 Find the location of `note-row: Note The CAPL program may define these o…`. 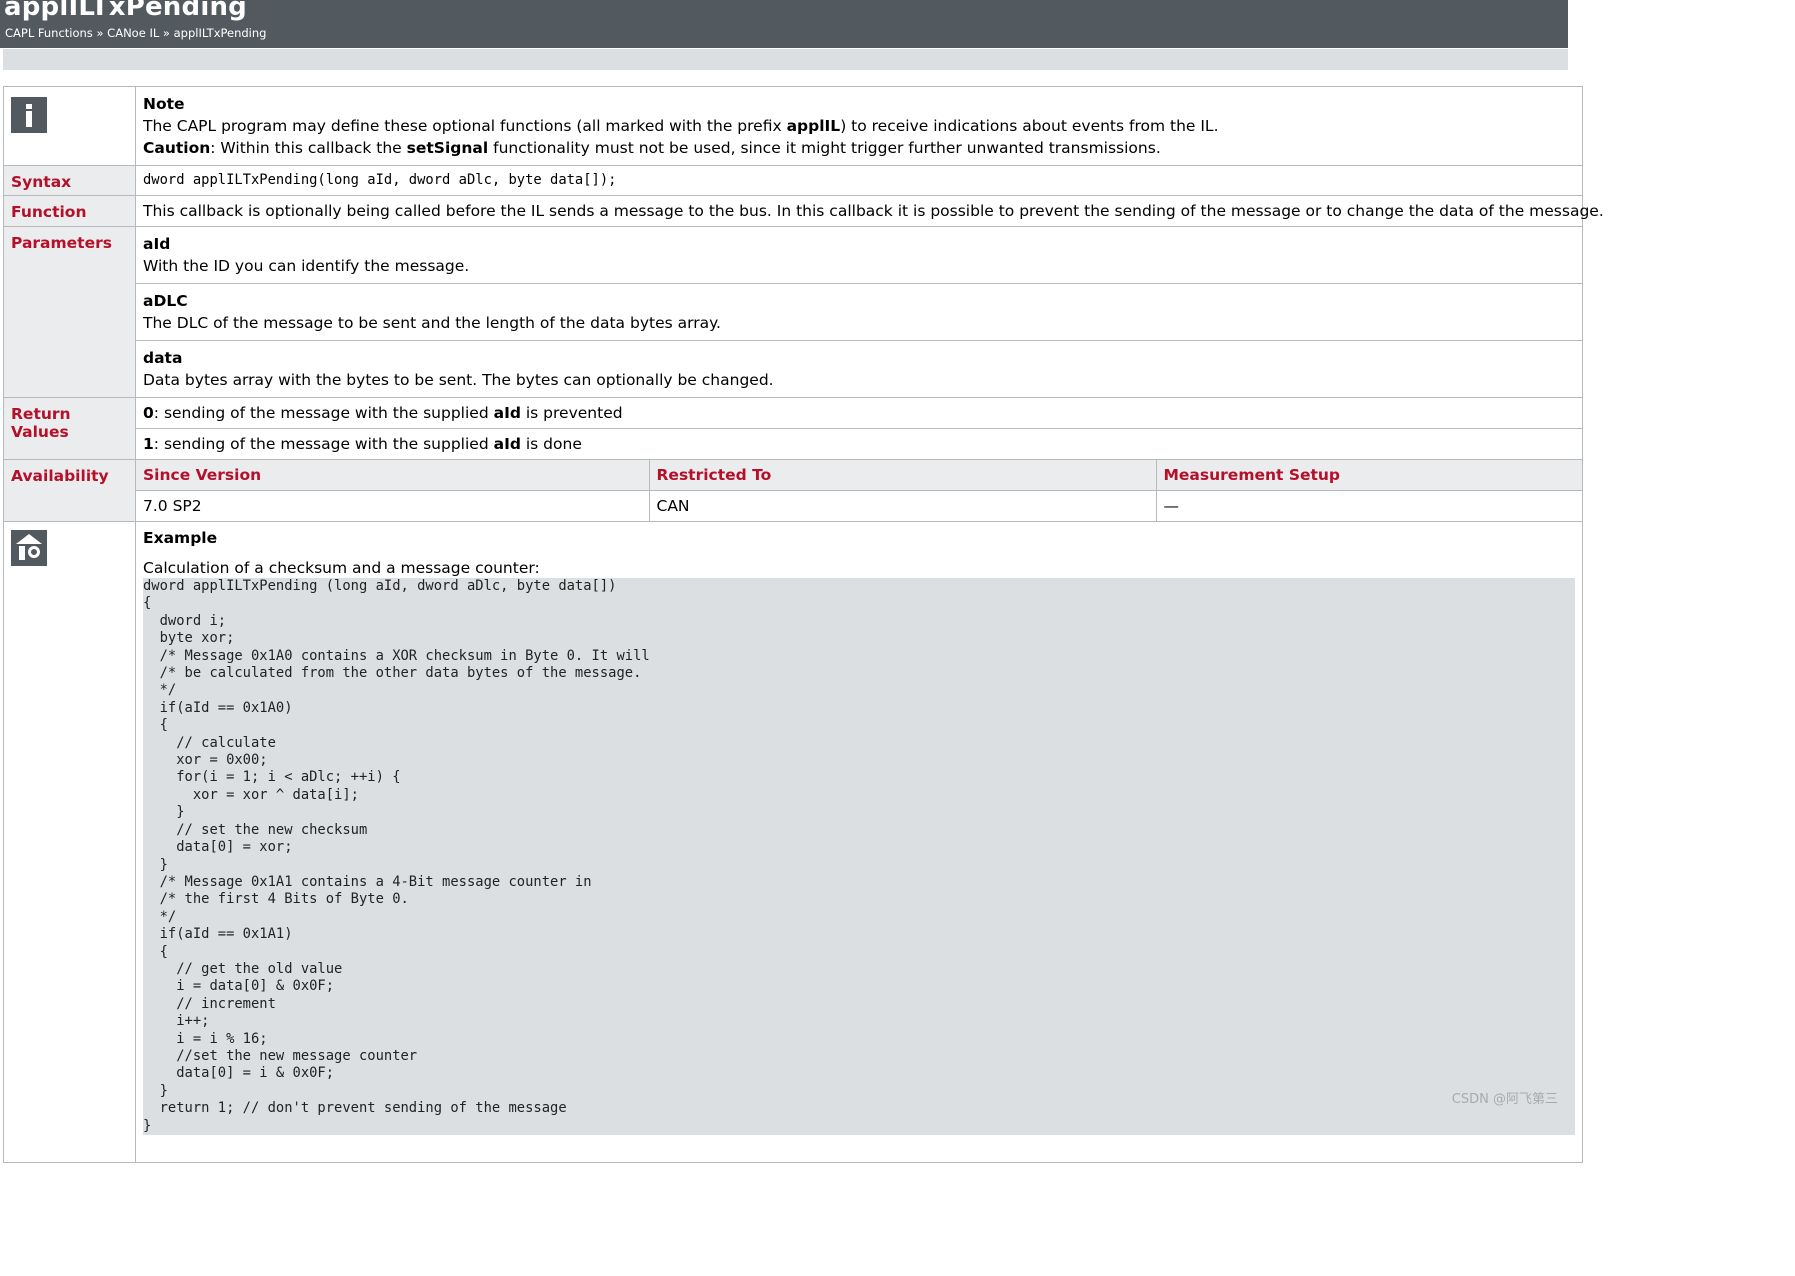

note-row: Note The CAPL program may define these o… is located at coordinates (793, 126).